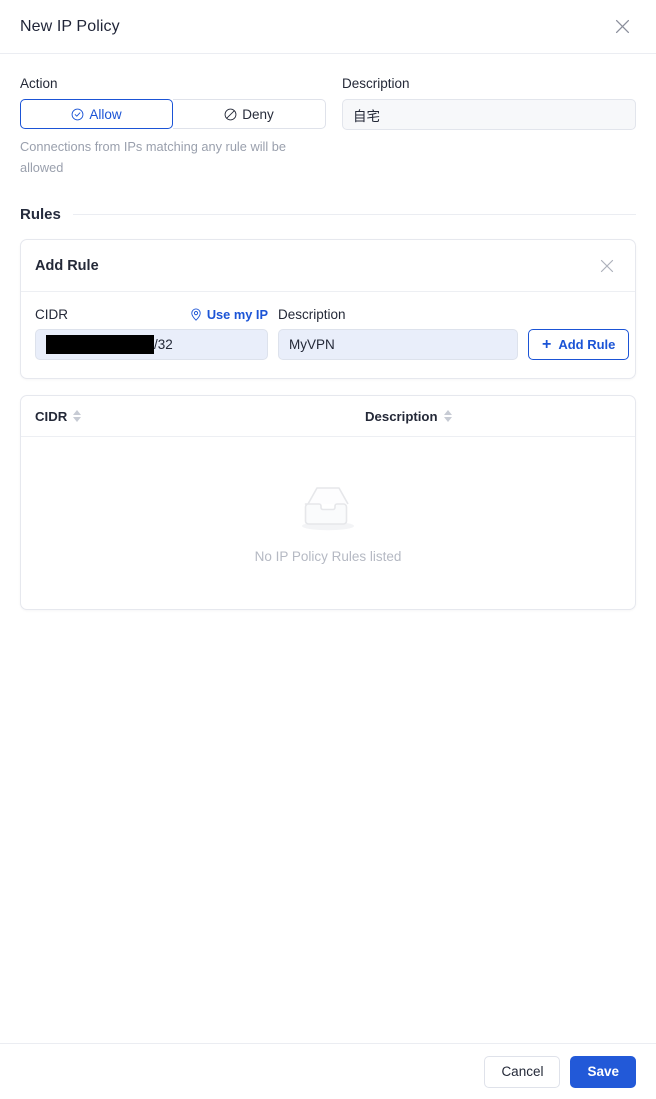 This screenshot has width=656, height=1099. I want to click on rules-section-header: Rules, so click(328, 214).